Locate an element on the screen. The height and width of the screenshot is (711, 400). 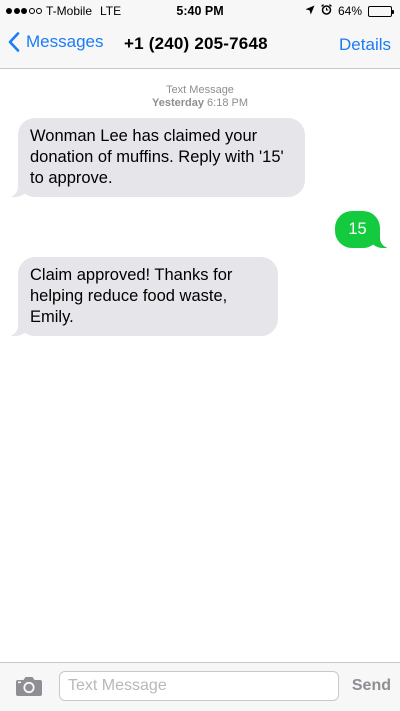
details-button: Details is located at coordinates (365, 45).